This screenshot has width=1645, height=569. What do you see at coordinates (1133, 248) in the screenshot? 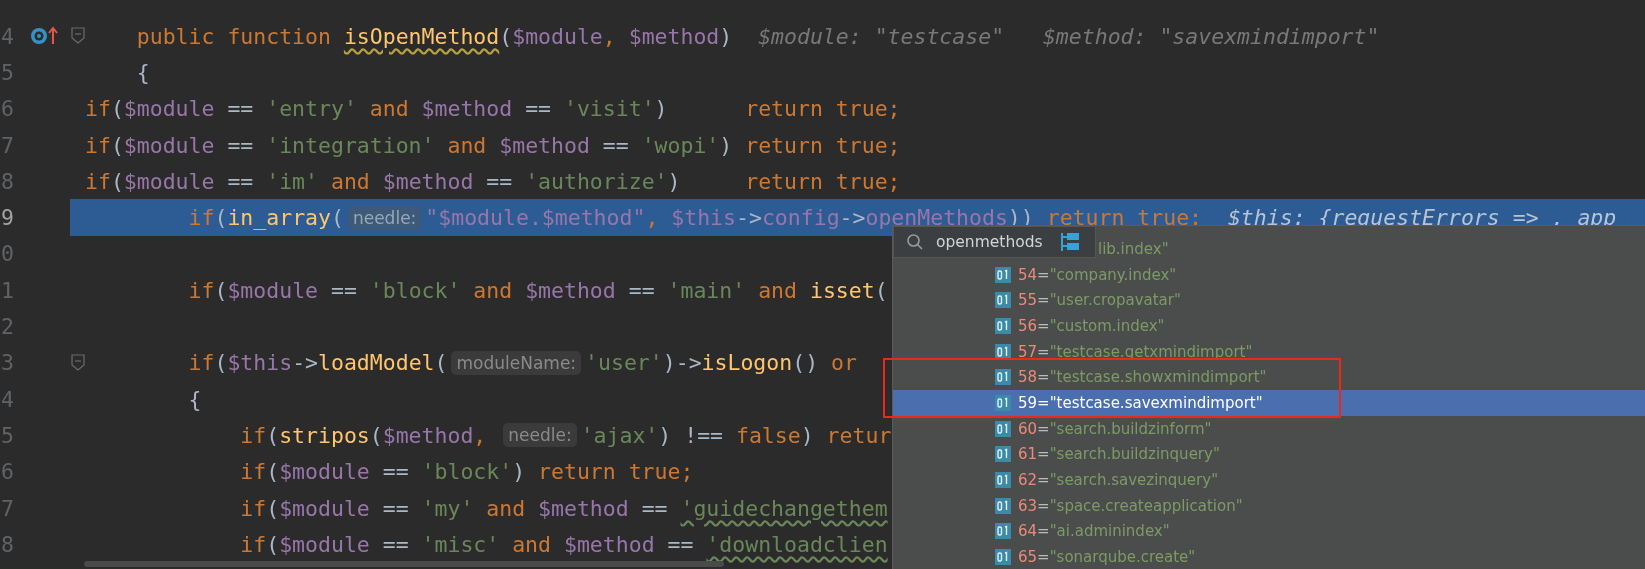
I see `value-text: lib.index"` at bounding box center [1133, 248].